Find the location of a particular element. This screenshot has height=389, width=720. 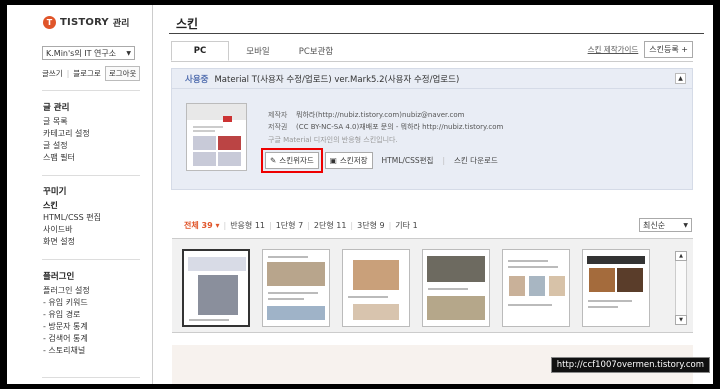

filter-all: 전체 39 ▾ is located at coordinates (201, 225).